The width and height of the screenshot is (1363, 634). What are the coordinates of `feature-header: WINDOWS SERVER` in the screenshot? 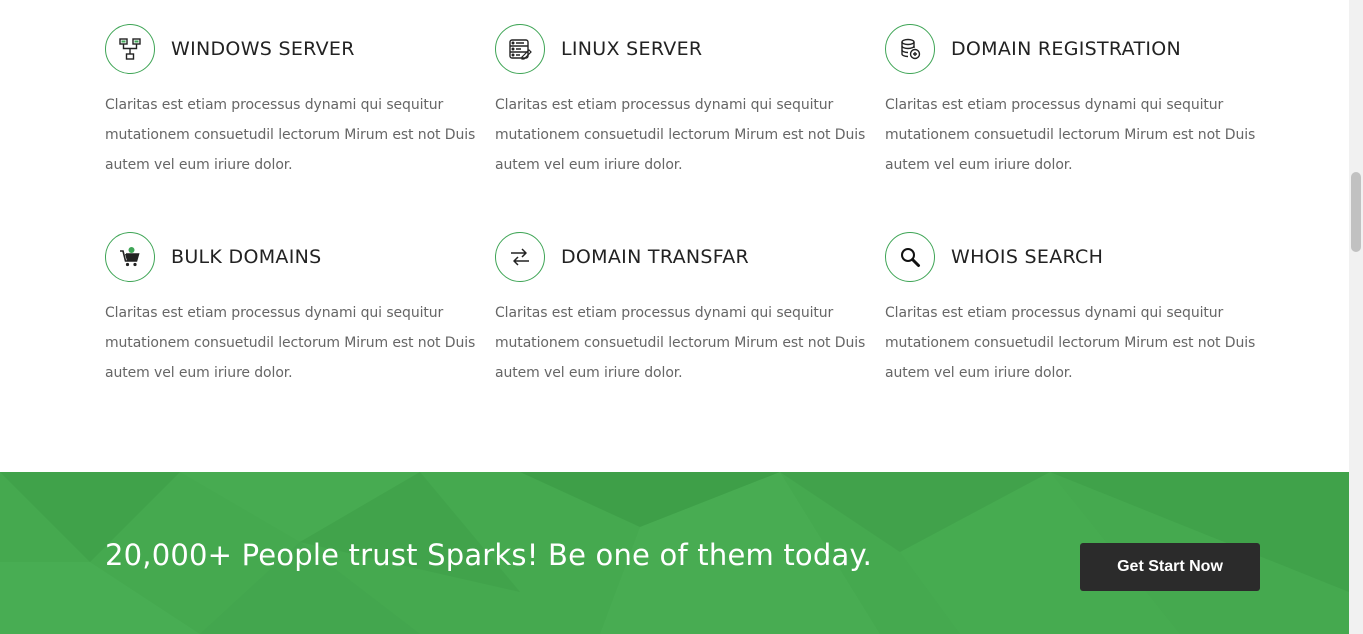 It's located at (290, 49).